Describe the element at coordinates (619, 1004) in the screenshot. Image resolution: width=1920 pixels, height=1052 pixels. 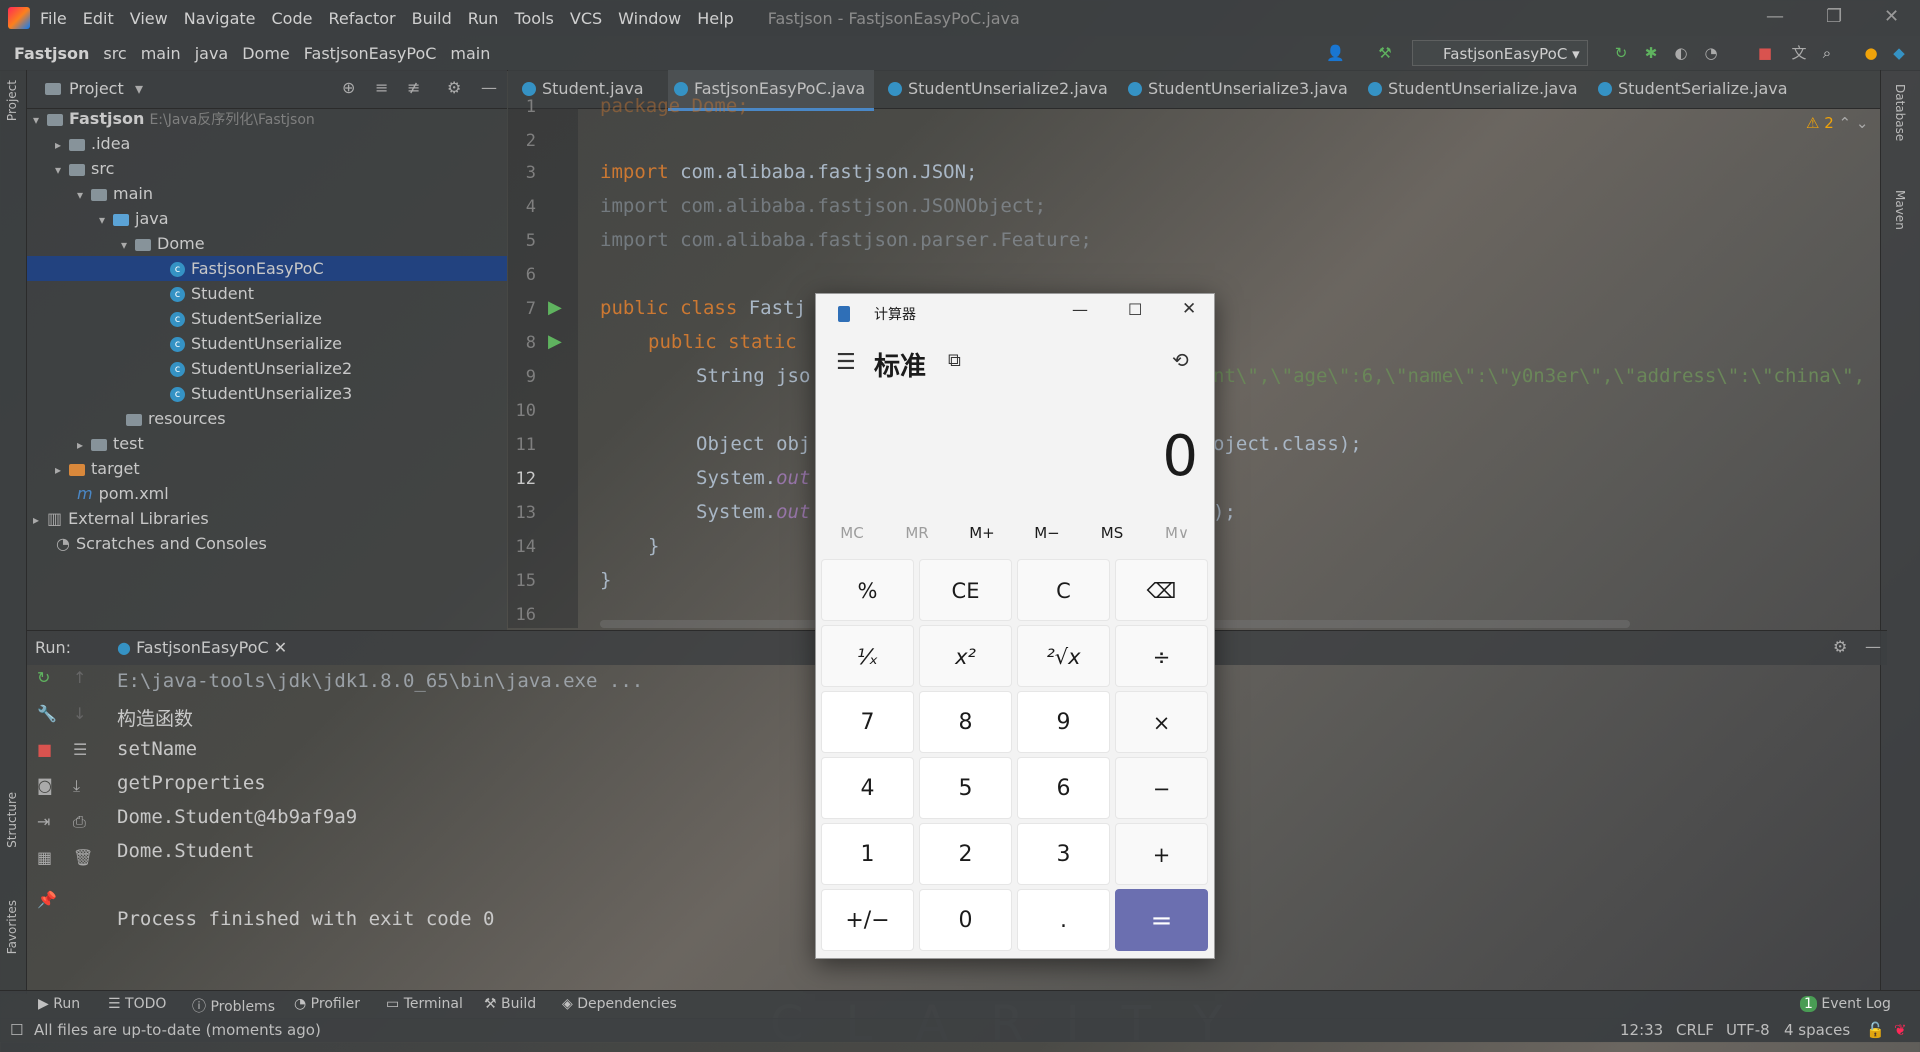
I see `tool-dependencies: ◈ Dependencies` at that location.